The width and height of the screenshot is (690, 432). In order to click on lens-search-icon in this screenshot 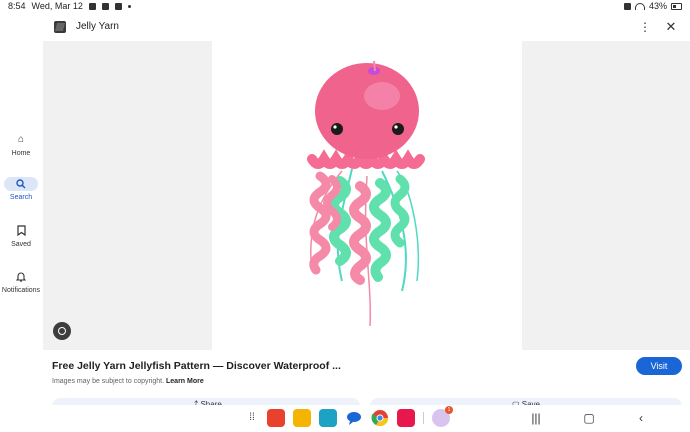, I will do `click(62, 331)`.